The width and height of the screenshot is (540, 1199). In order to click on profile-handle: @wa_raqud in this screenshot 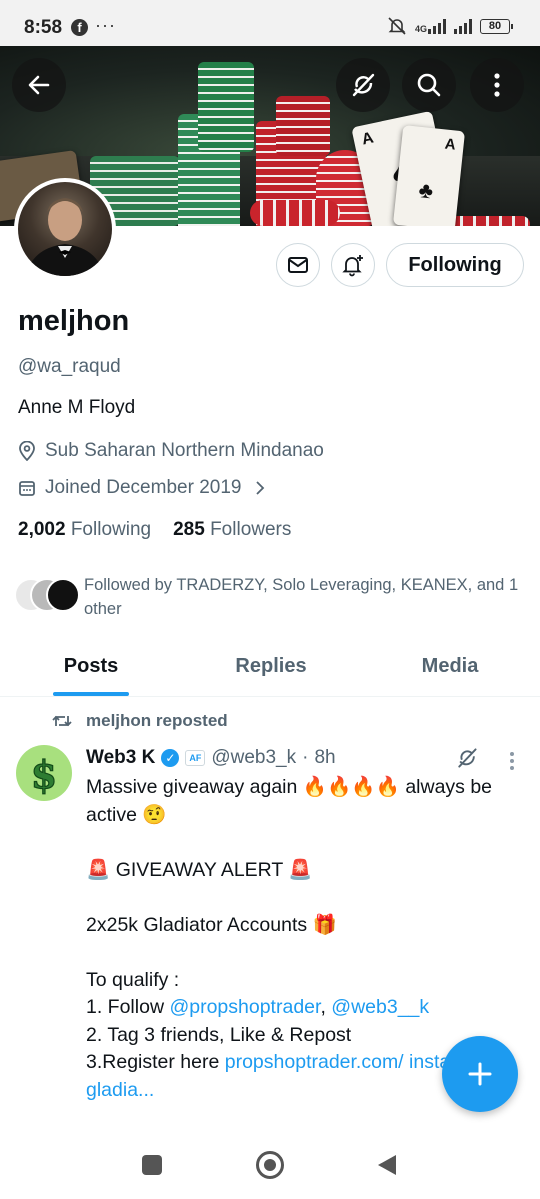, I will do `click(69, 366)`.